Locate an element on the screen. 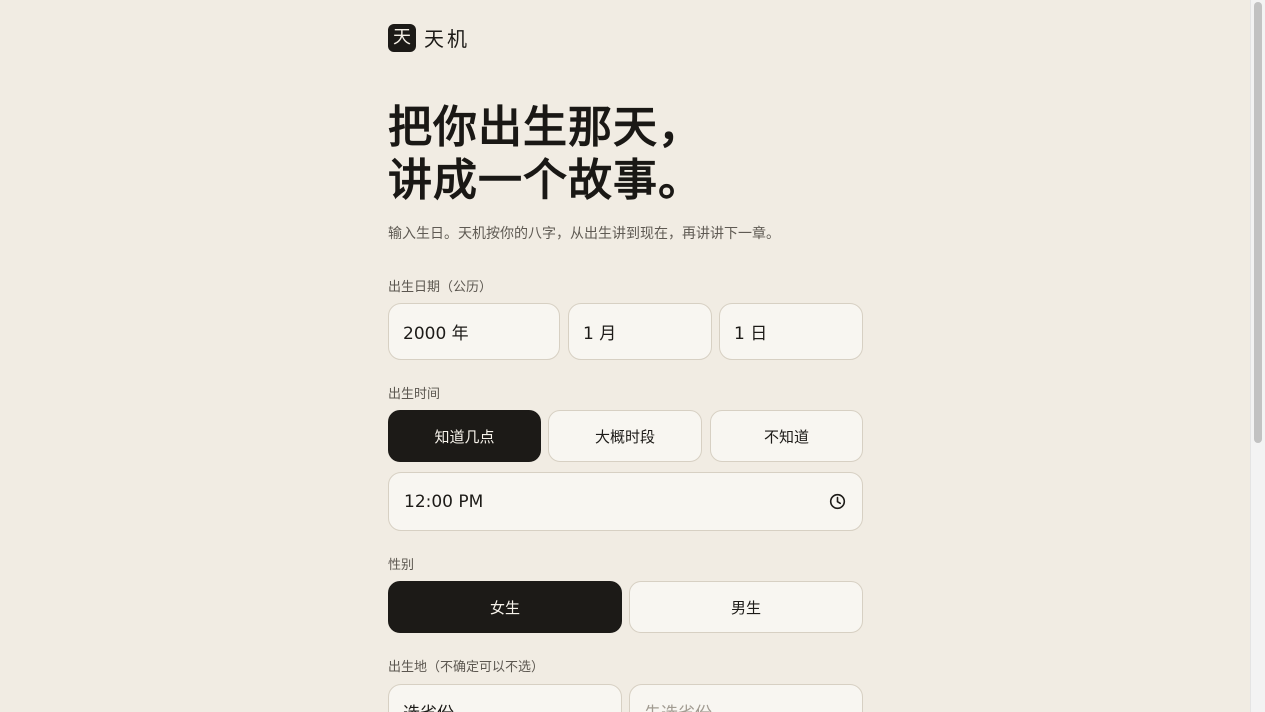 The width and height of the screenshot is (1265, 712). year-value: 2000 年 is located at coordinates (436, 334).